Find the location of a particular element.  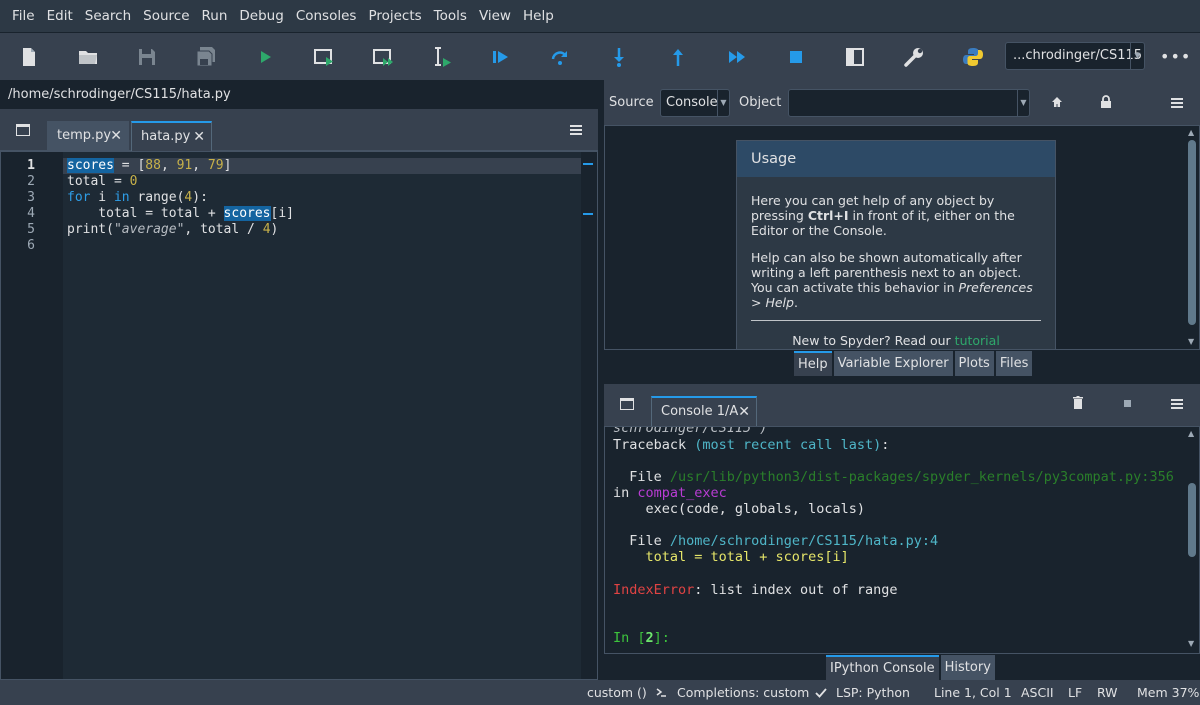

save-all-icon is located at coordinates (206, 57).